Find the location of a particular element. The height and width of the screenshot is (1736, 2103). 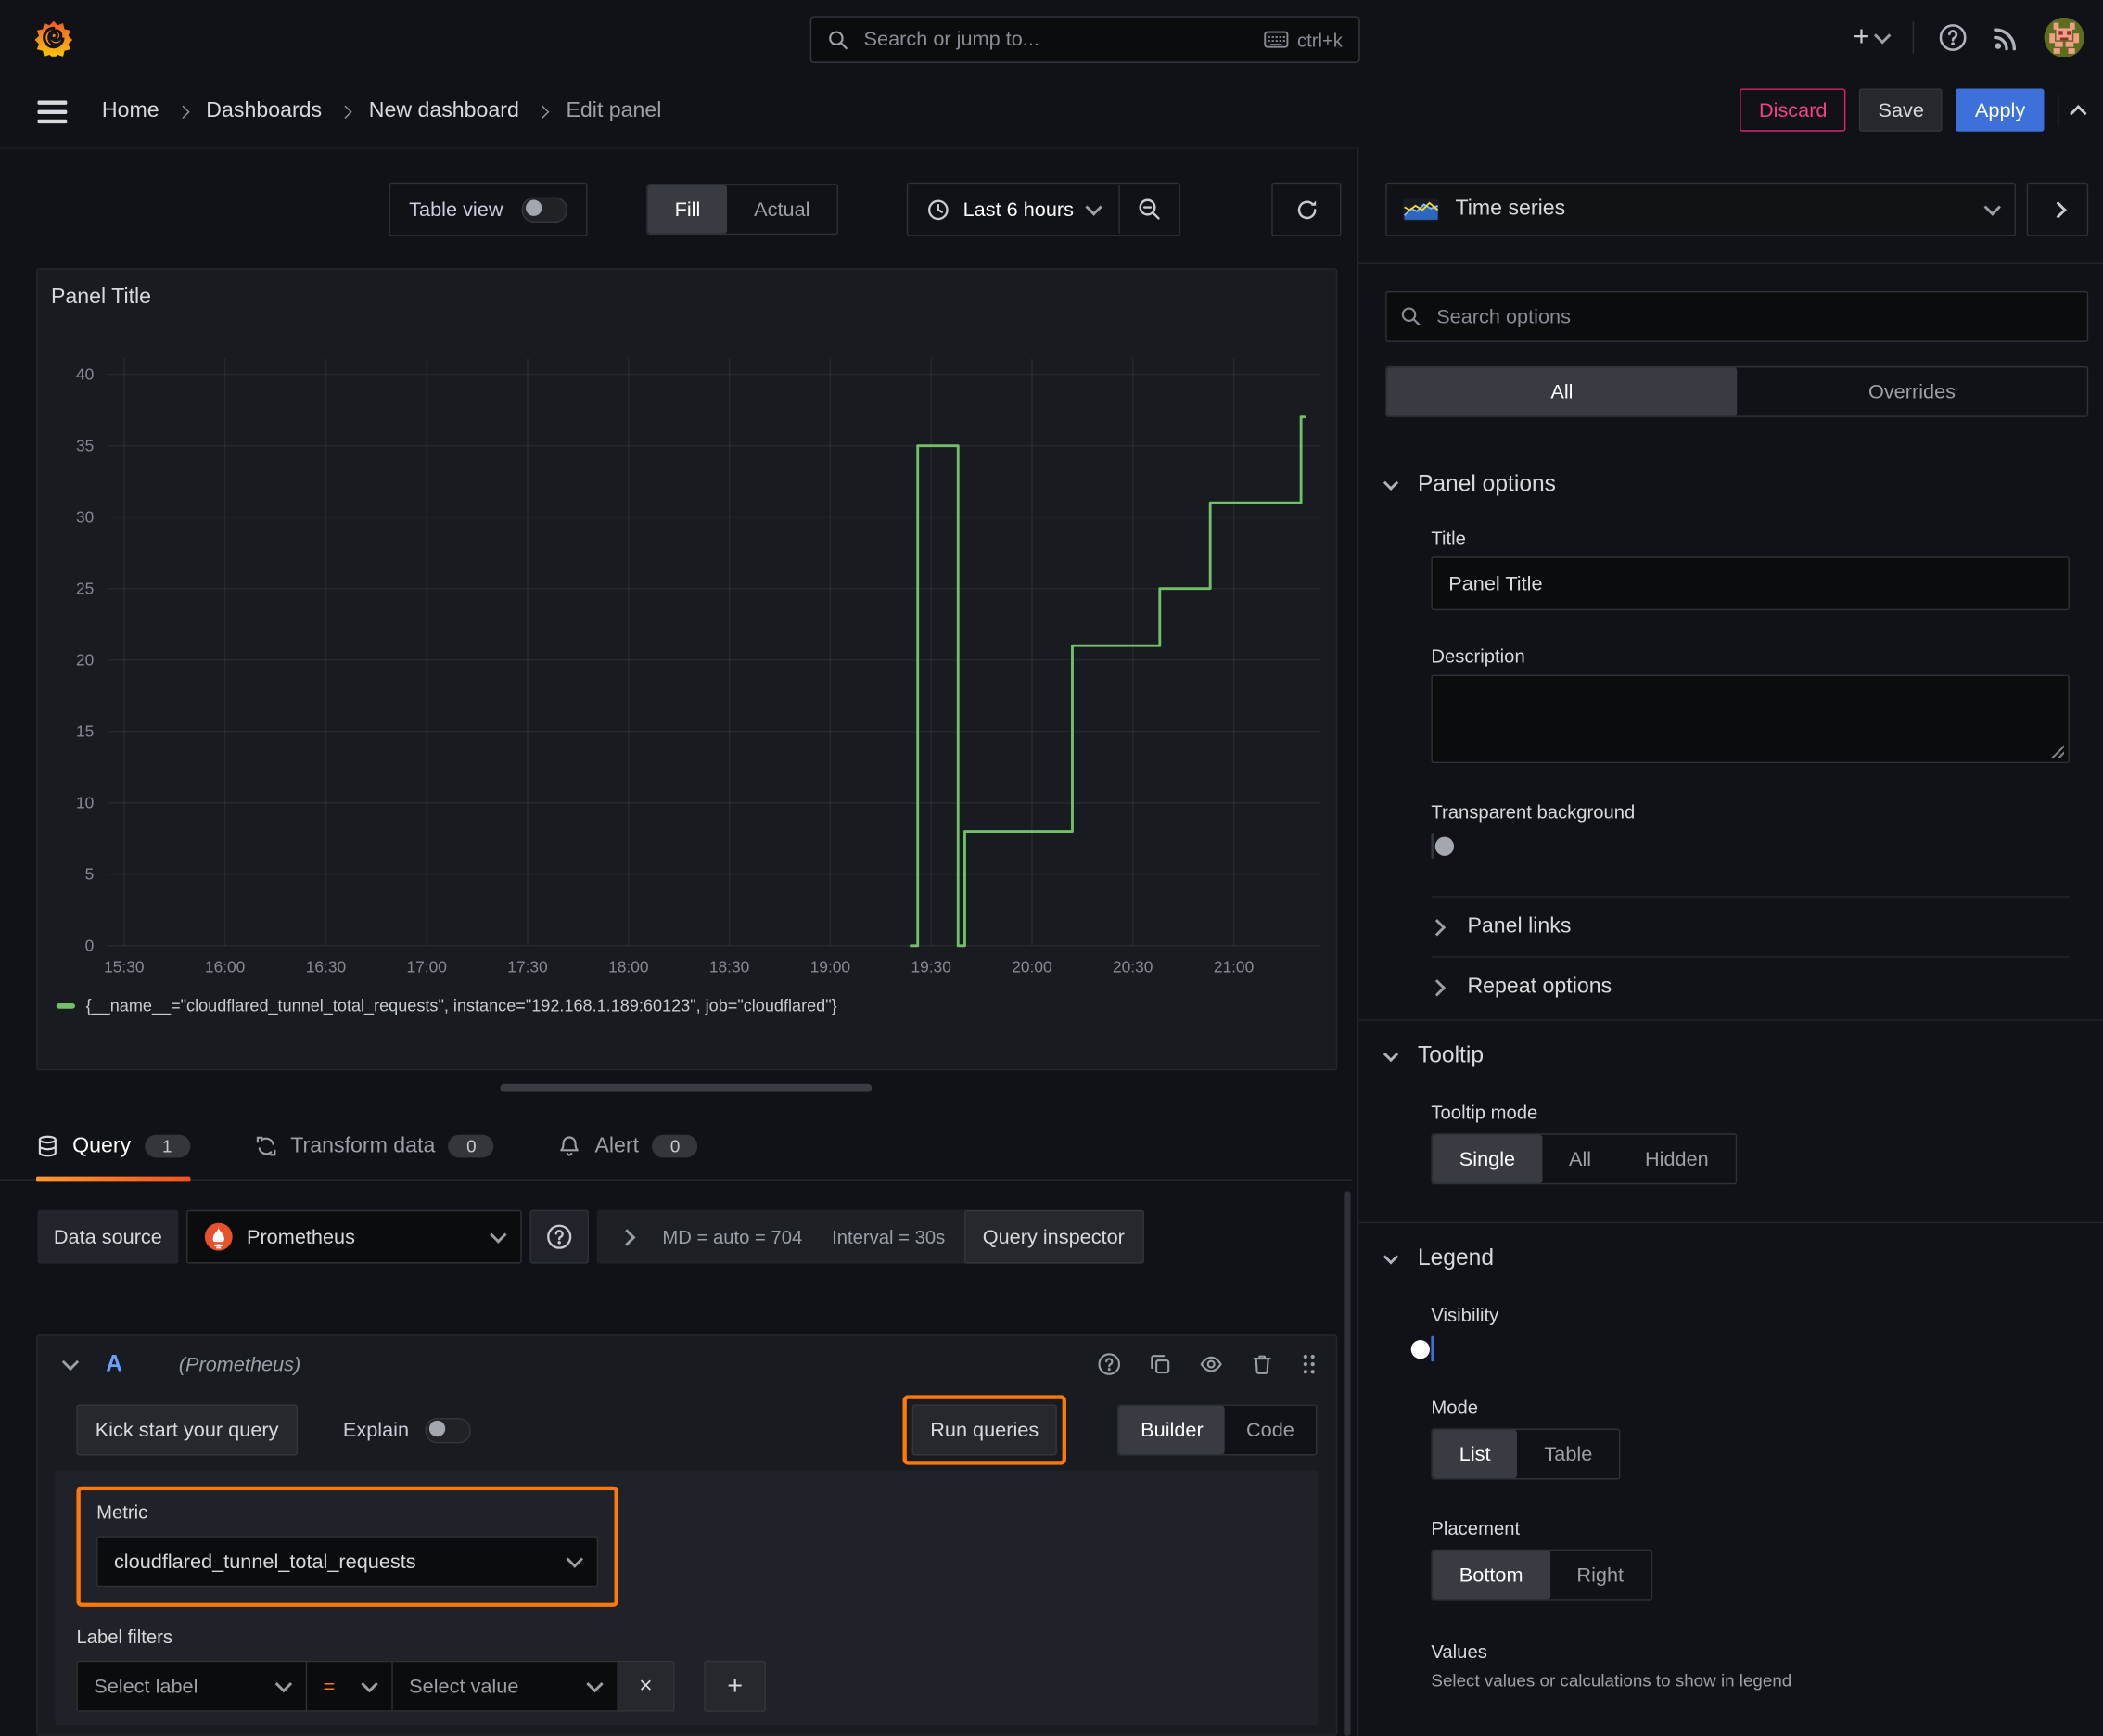

panel-links-section: Panel links is located at coordinates (1758, 927).